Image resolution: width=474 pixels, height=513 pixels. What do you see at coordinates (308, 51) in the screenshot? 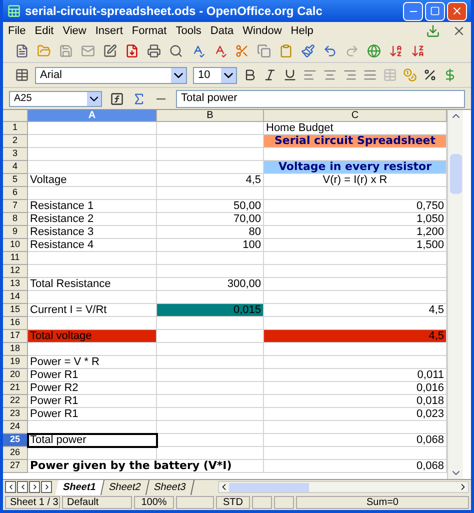
I see `paintbrush-icon` at bounding box center [308, 51].